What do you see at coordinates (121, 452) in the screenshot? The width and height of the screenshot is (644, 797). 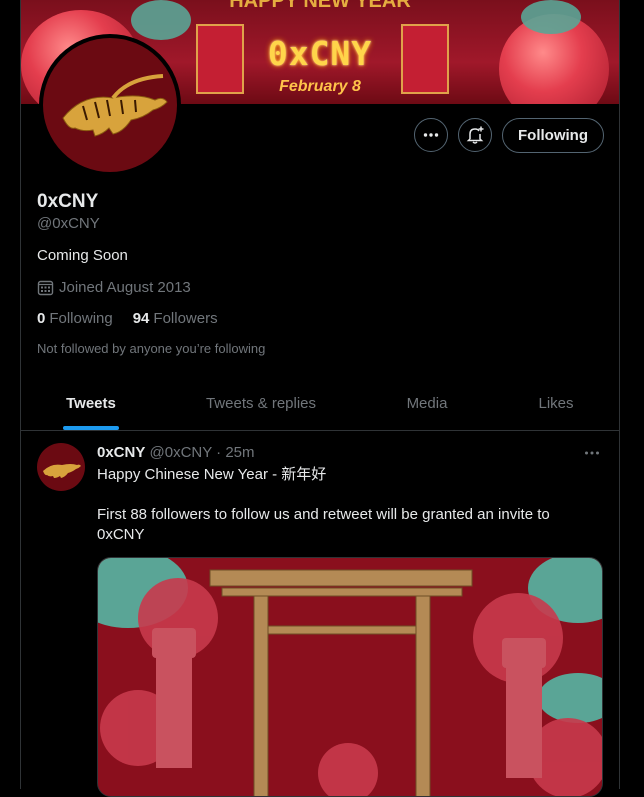 I see `tweet-author-name: 0xCNY` at bounding box center [121, 452].